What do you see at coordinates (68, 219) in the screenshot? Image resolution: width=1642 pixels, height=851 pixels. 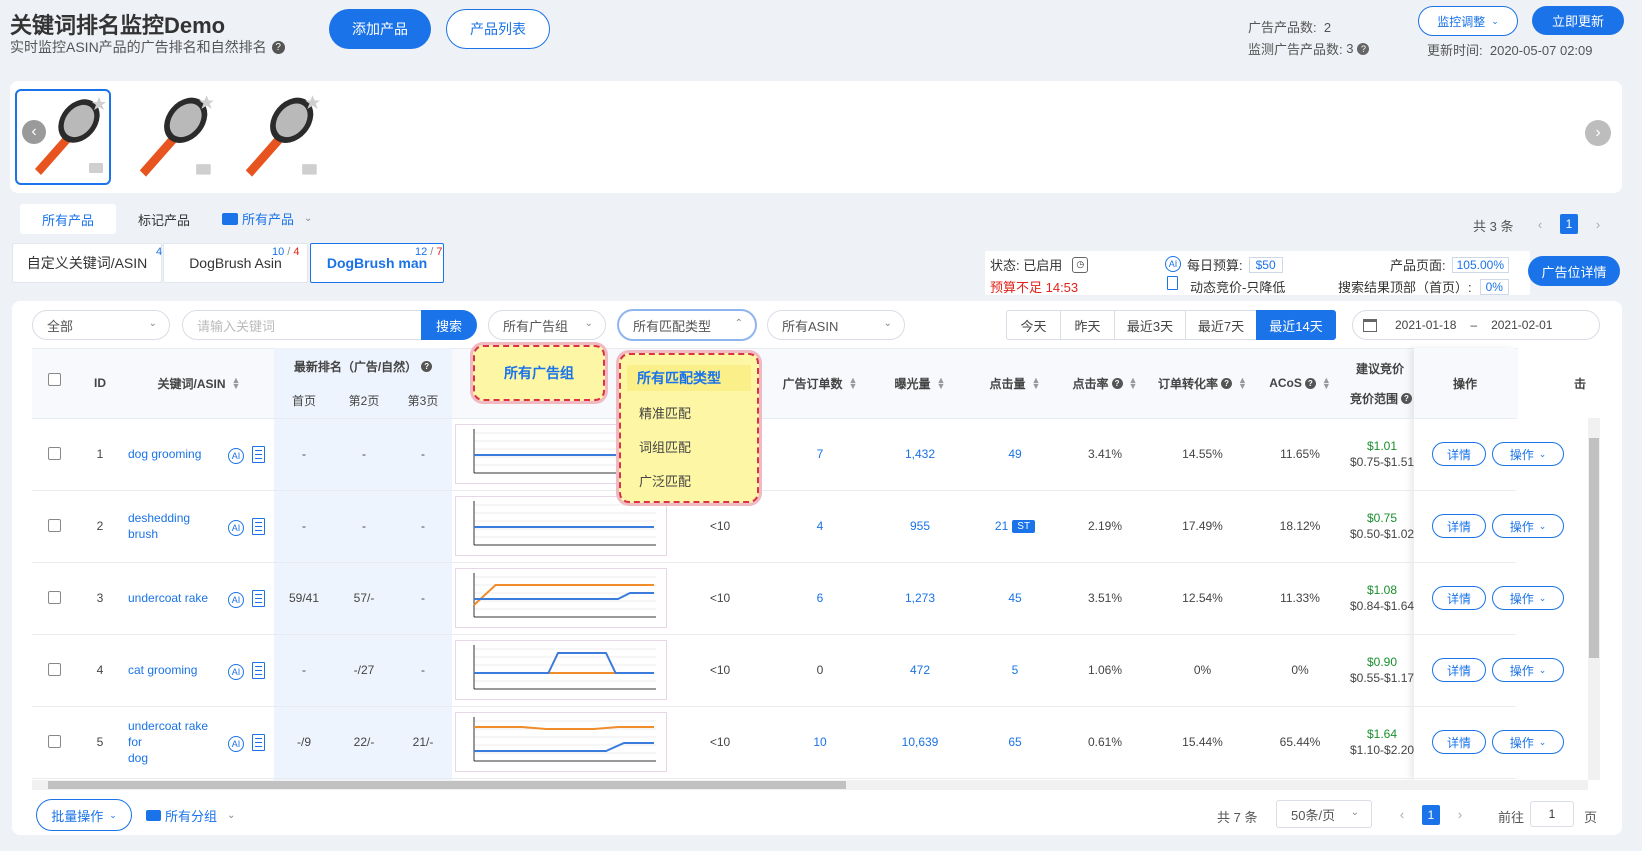 I see `tab-all-products: 所有产品` at bounding box center [68, 219].